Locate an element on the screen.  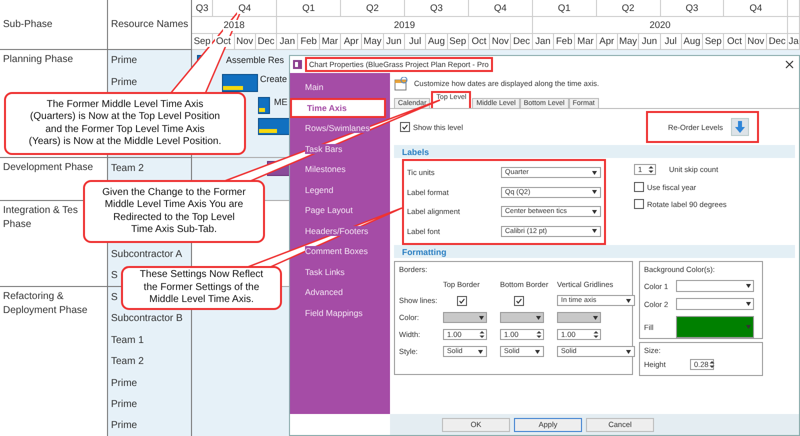
month-label: Ja is located at coordinates (794, 41).